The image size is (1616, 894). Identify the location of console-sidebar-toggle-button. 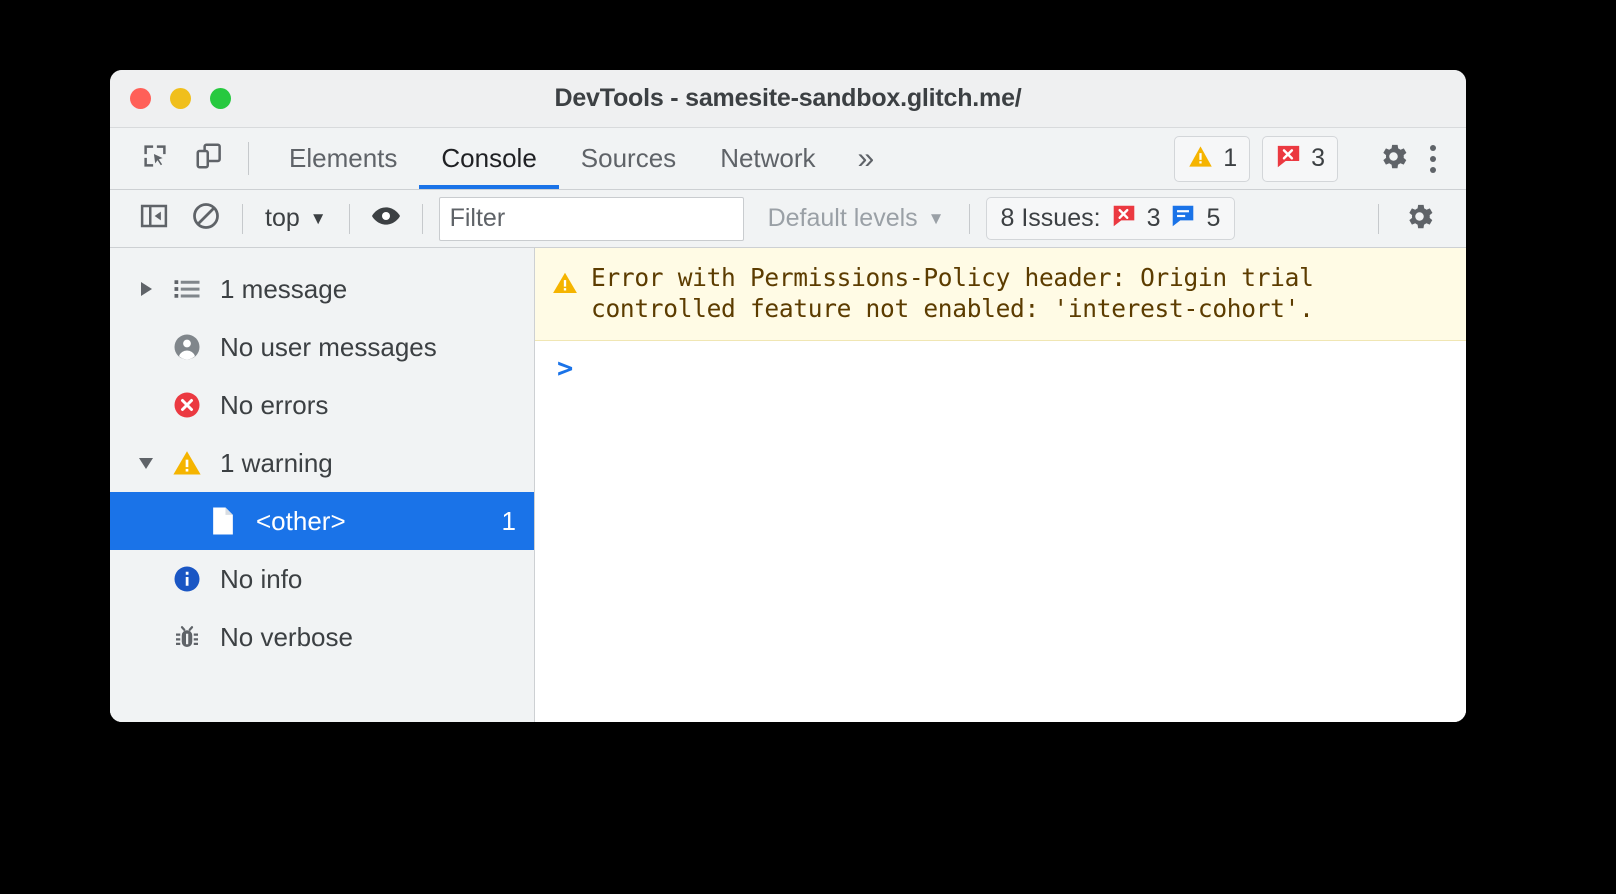
(154, 219).